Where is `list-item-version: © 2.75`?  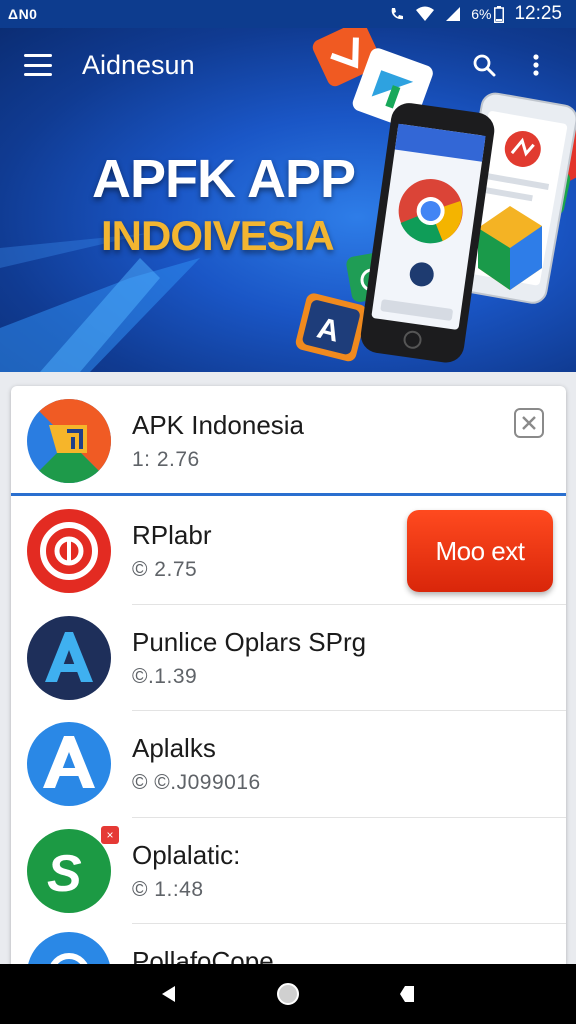
list-item-version: © 2.75 is located at coordinates (165, 569).